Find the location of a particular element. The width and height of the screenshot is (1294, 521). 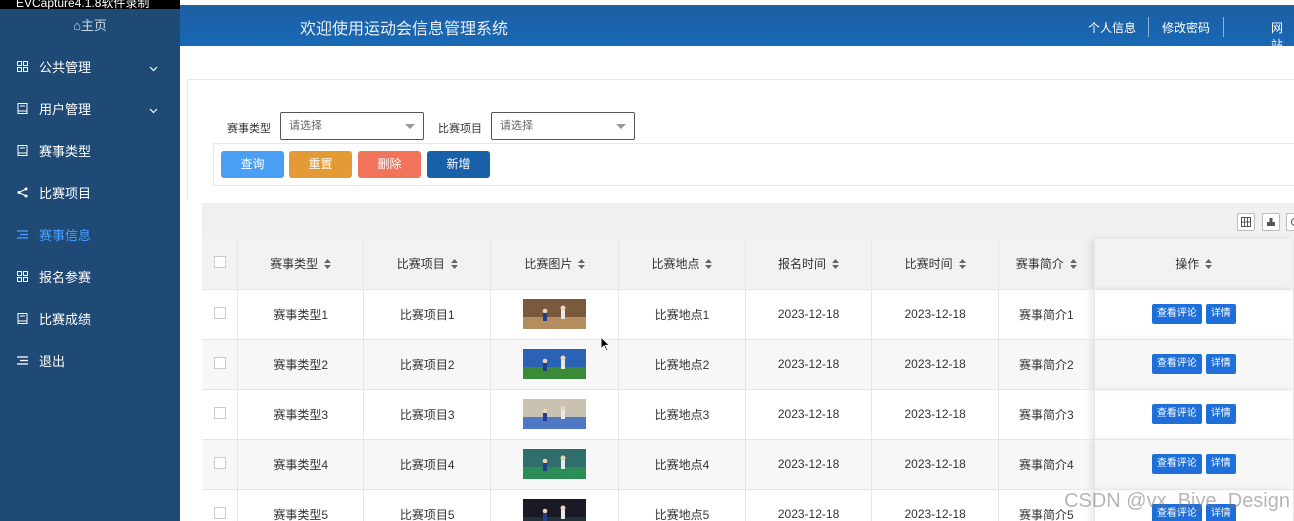

project-cell: 比赛项目5 is located at coordinates (427, 505).